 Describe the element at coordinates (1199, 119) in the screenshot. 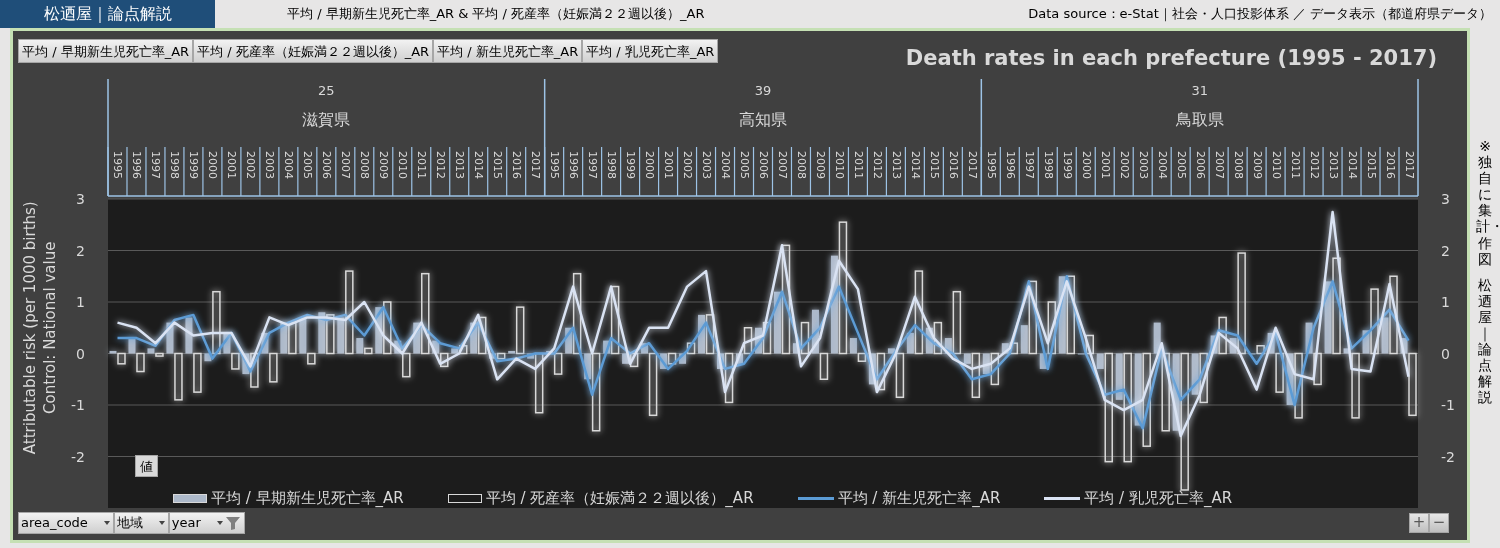

I see `prefecture-label: 鳥取県` at that location.